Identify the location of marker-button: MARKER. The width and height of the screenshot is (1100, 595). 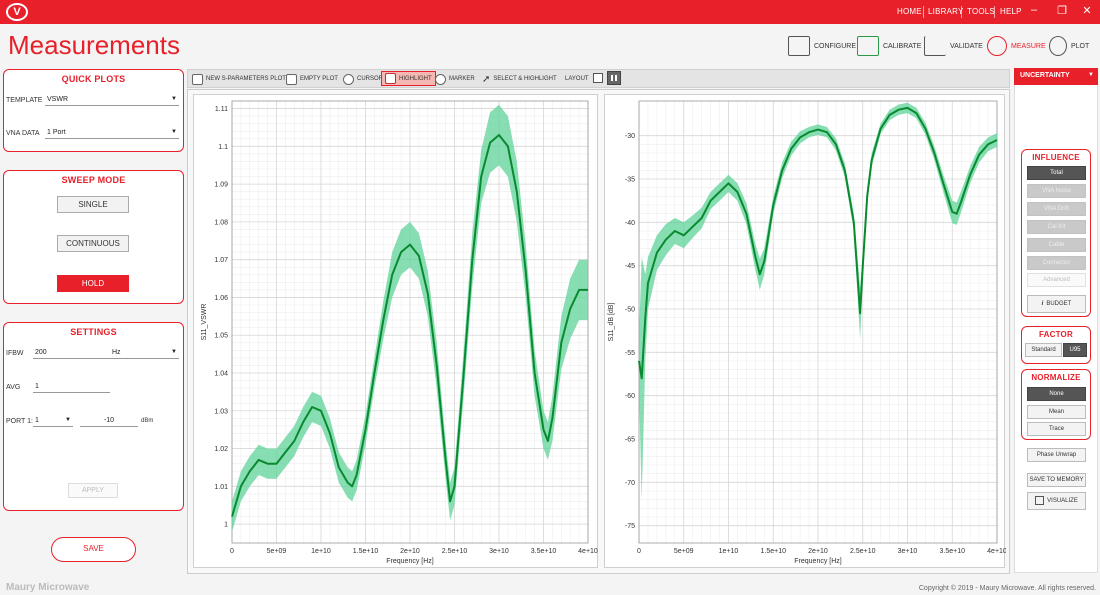
(455, 79).